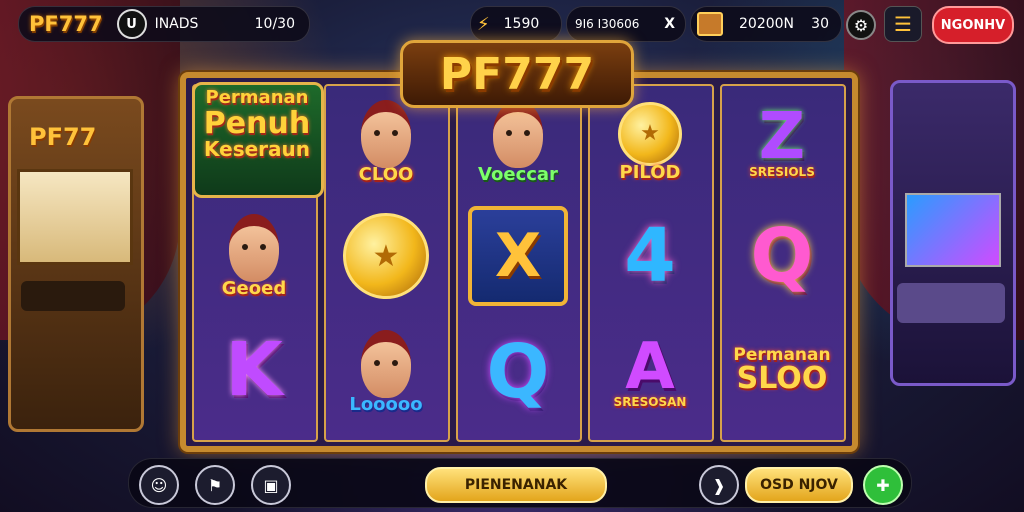 The height and width of the screenshot is (512, 1024). I want to click on symbol-sublabel: SLOO, so click(782, 378).